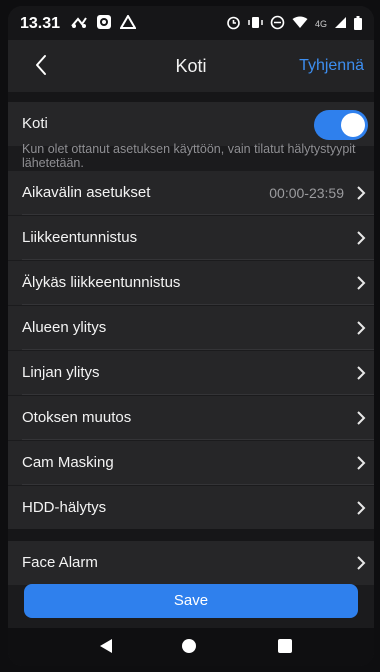  Describe the element at coordinates (35, 123) in the screenshot. I see `home-toggle-label: Koti` at that location.